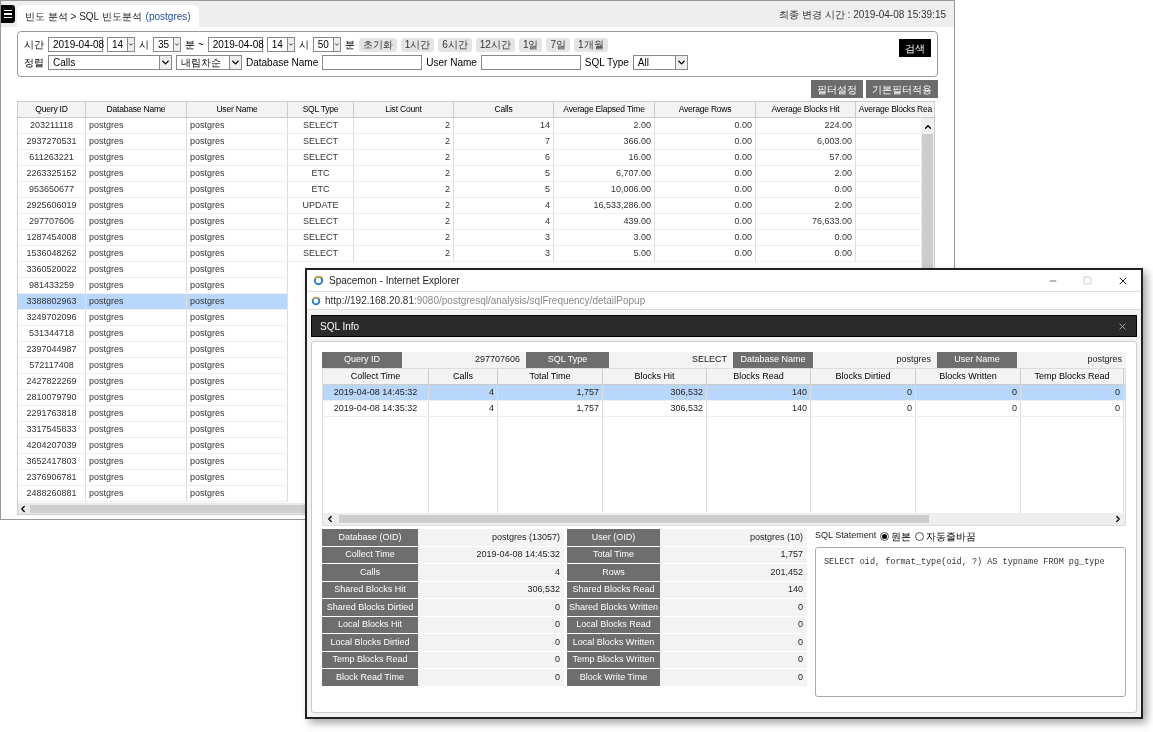  I want to click on to-hour-select: 14, so click(280, 44).